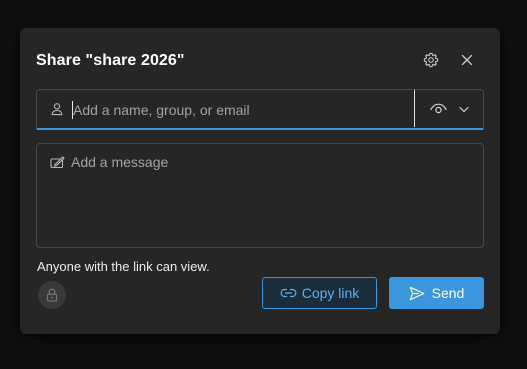 The width and height of the screenshot is (527, 369). Describe the element at coordinates (288, 293) in the screenshot. I see `link-icon` at that location.